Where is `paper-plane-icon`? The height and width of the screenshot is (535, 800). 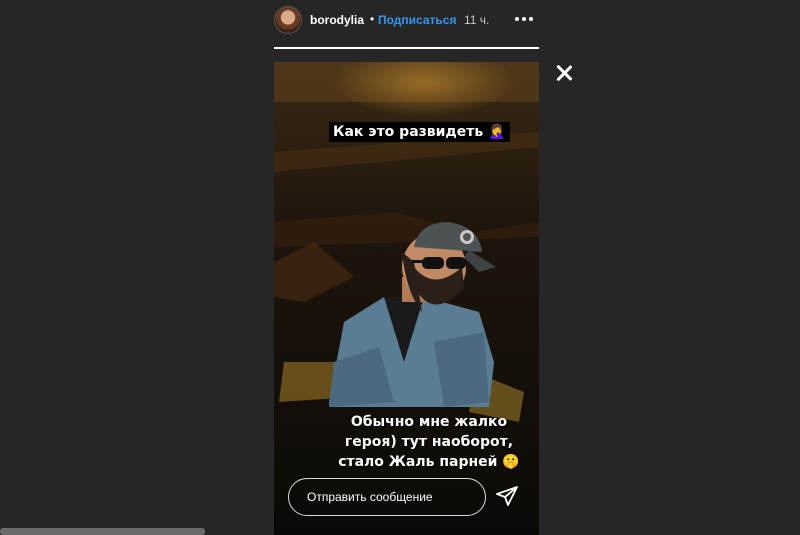 paper-plane-icon is located at coordinates (507, 496).